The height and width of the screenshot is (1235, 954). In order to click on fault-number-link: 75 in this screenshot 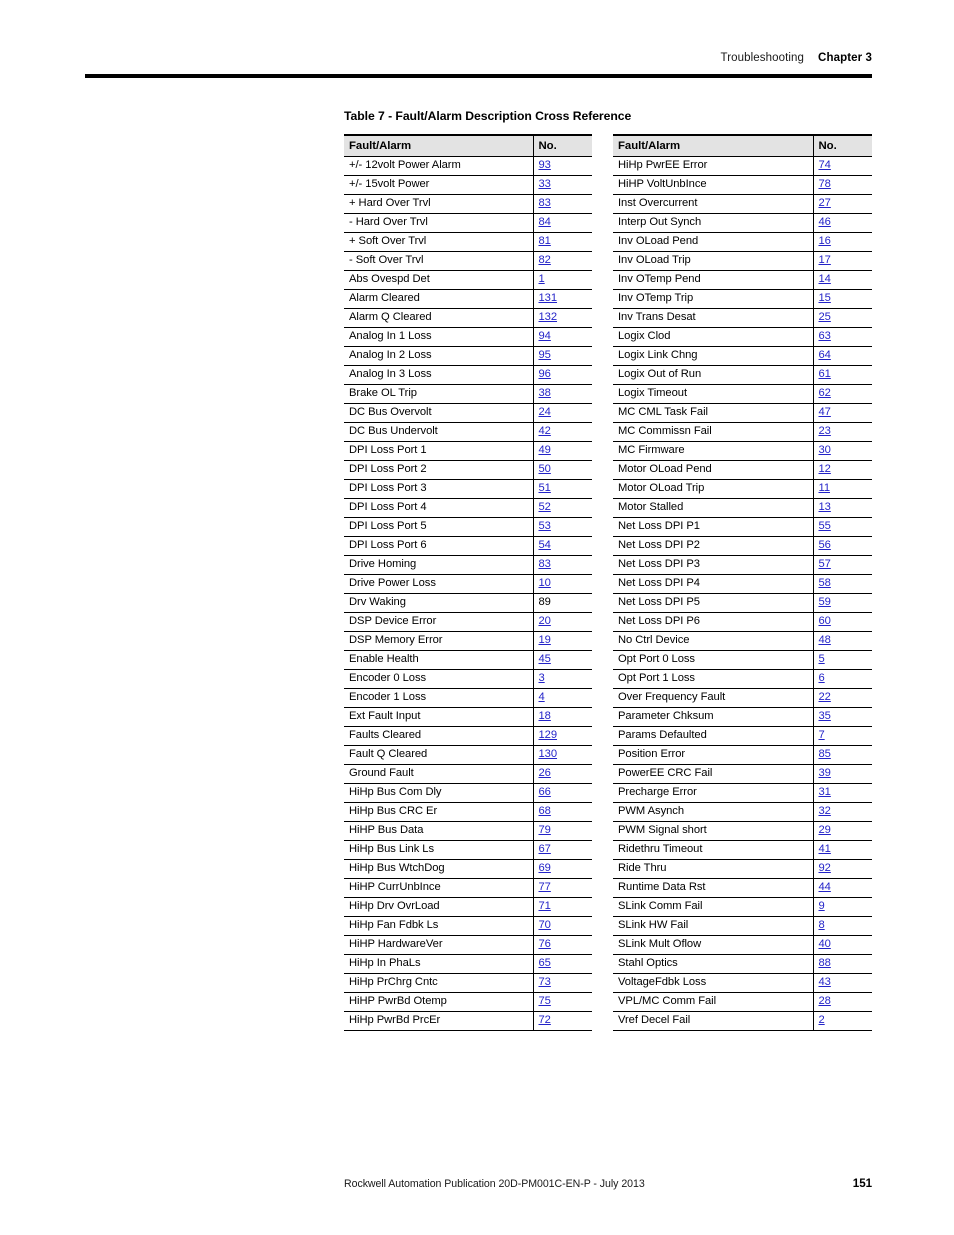, I will do `click(545, 1001)`.